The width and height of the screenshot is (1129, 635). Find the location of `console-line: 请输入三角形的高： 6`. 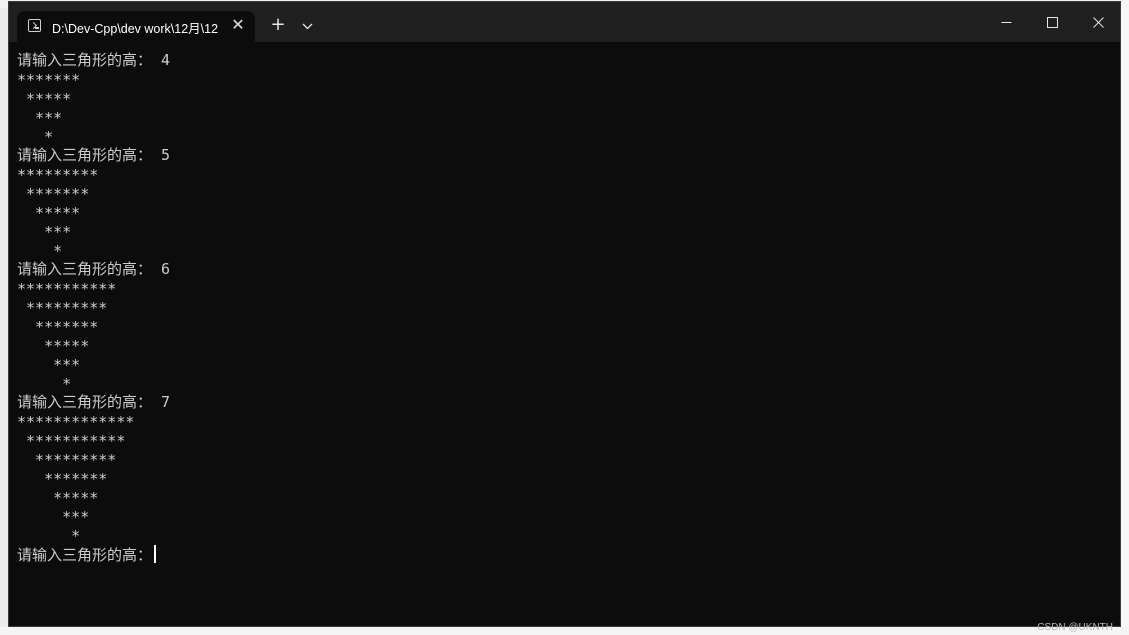

console-line: 请输入三角形的高： 6 is located at coordinates (94, 269).